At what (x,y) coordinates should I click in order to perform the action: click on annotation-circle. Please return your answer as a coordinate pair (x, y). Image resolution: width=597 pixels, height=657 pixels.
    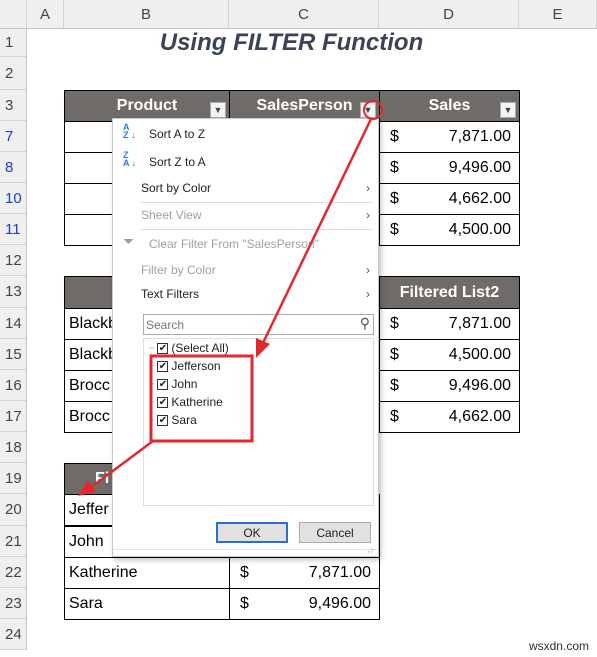
    Looking at the image, I should click on (373, 110).